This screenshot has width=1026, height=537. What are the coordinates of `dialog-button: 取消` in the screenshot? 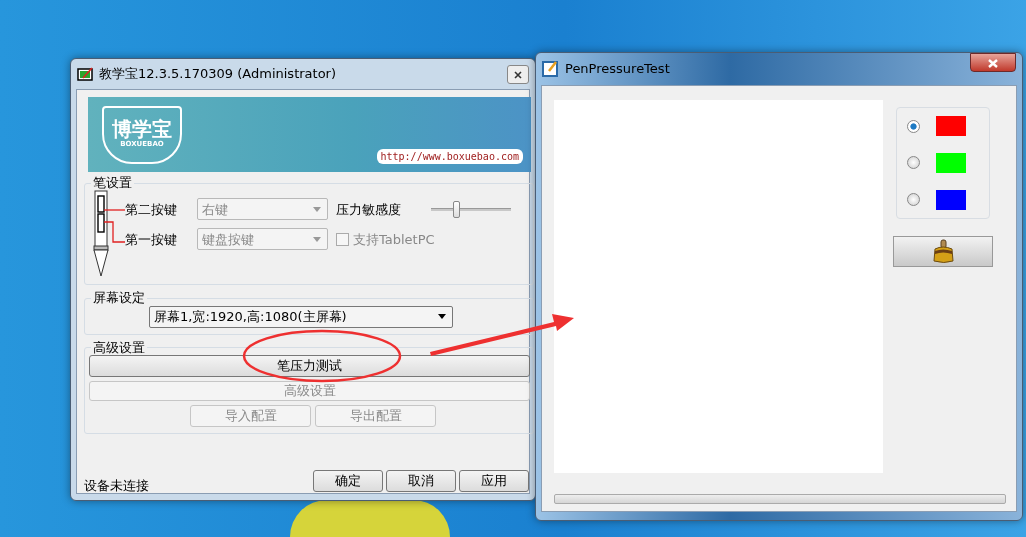 It's located at (421, 480).